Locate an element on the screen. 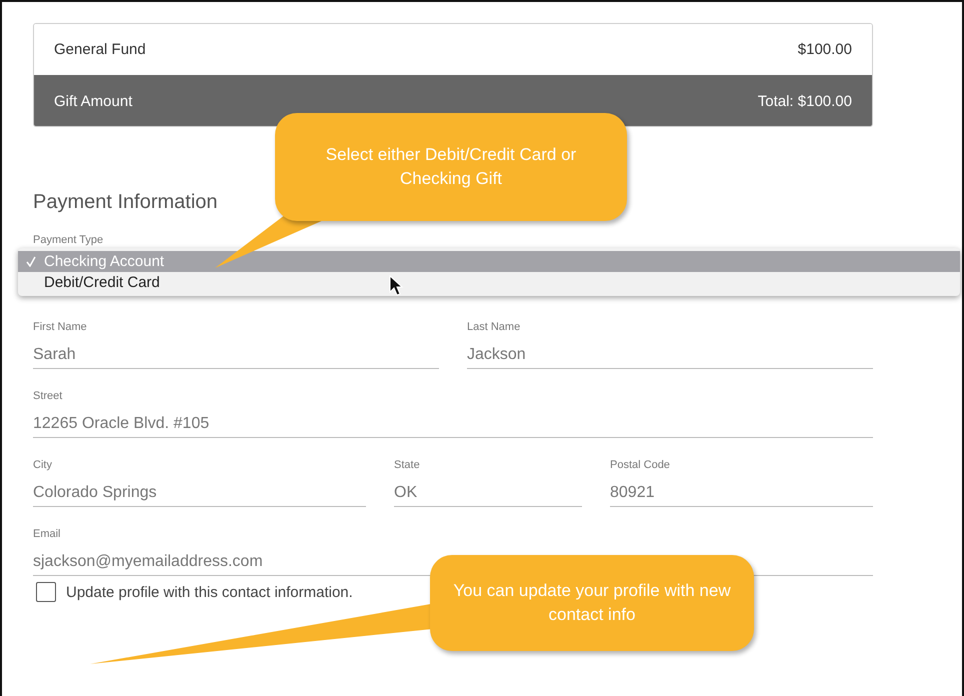 The image size is (964, 696). callout-bubble: You can update your profile with new contact info is located at coordinates (592, 603).